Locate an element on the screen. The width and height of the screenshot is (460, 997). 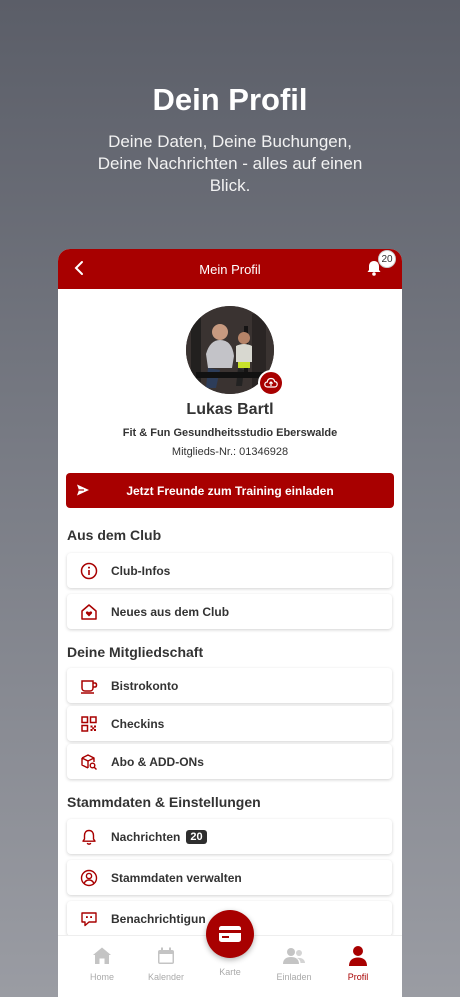
menu-item-label: Benachrichtigun is located at coordinates (158, 918).